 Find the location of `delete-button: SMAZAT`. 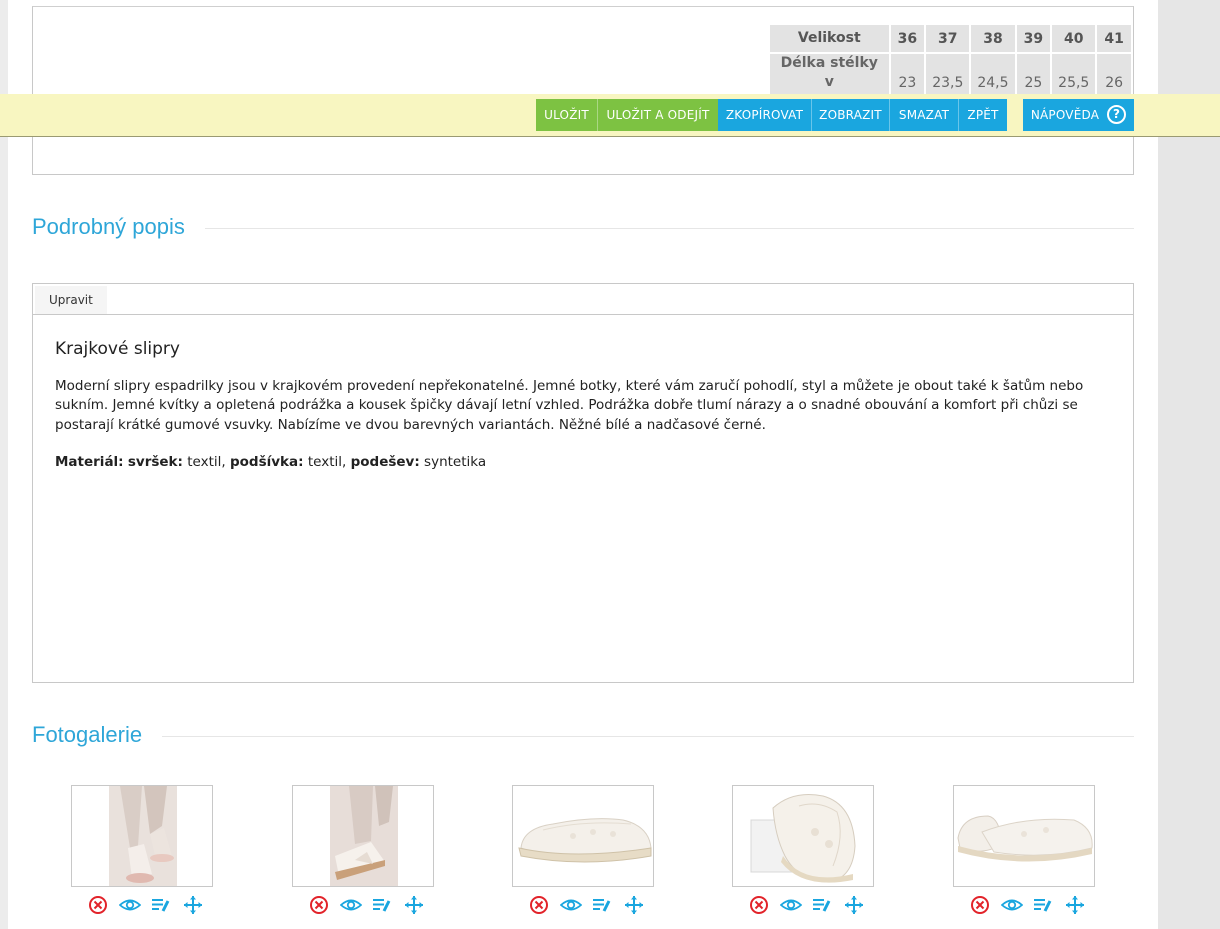

delete-button: SMAZAT is located at coordinates (923, 115).